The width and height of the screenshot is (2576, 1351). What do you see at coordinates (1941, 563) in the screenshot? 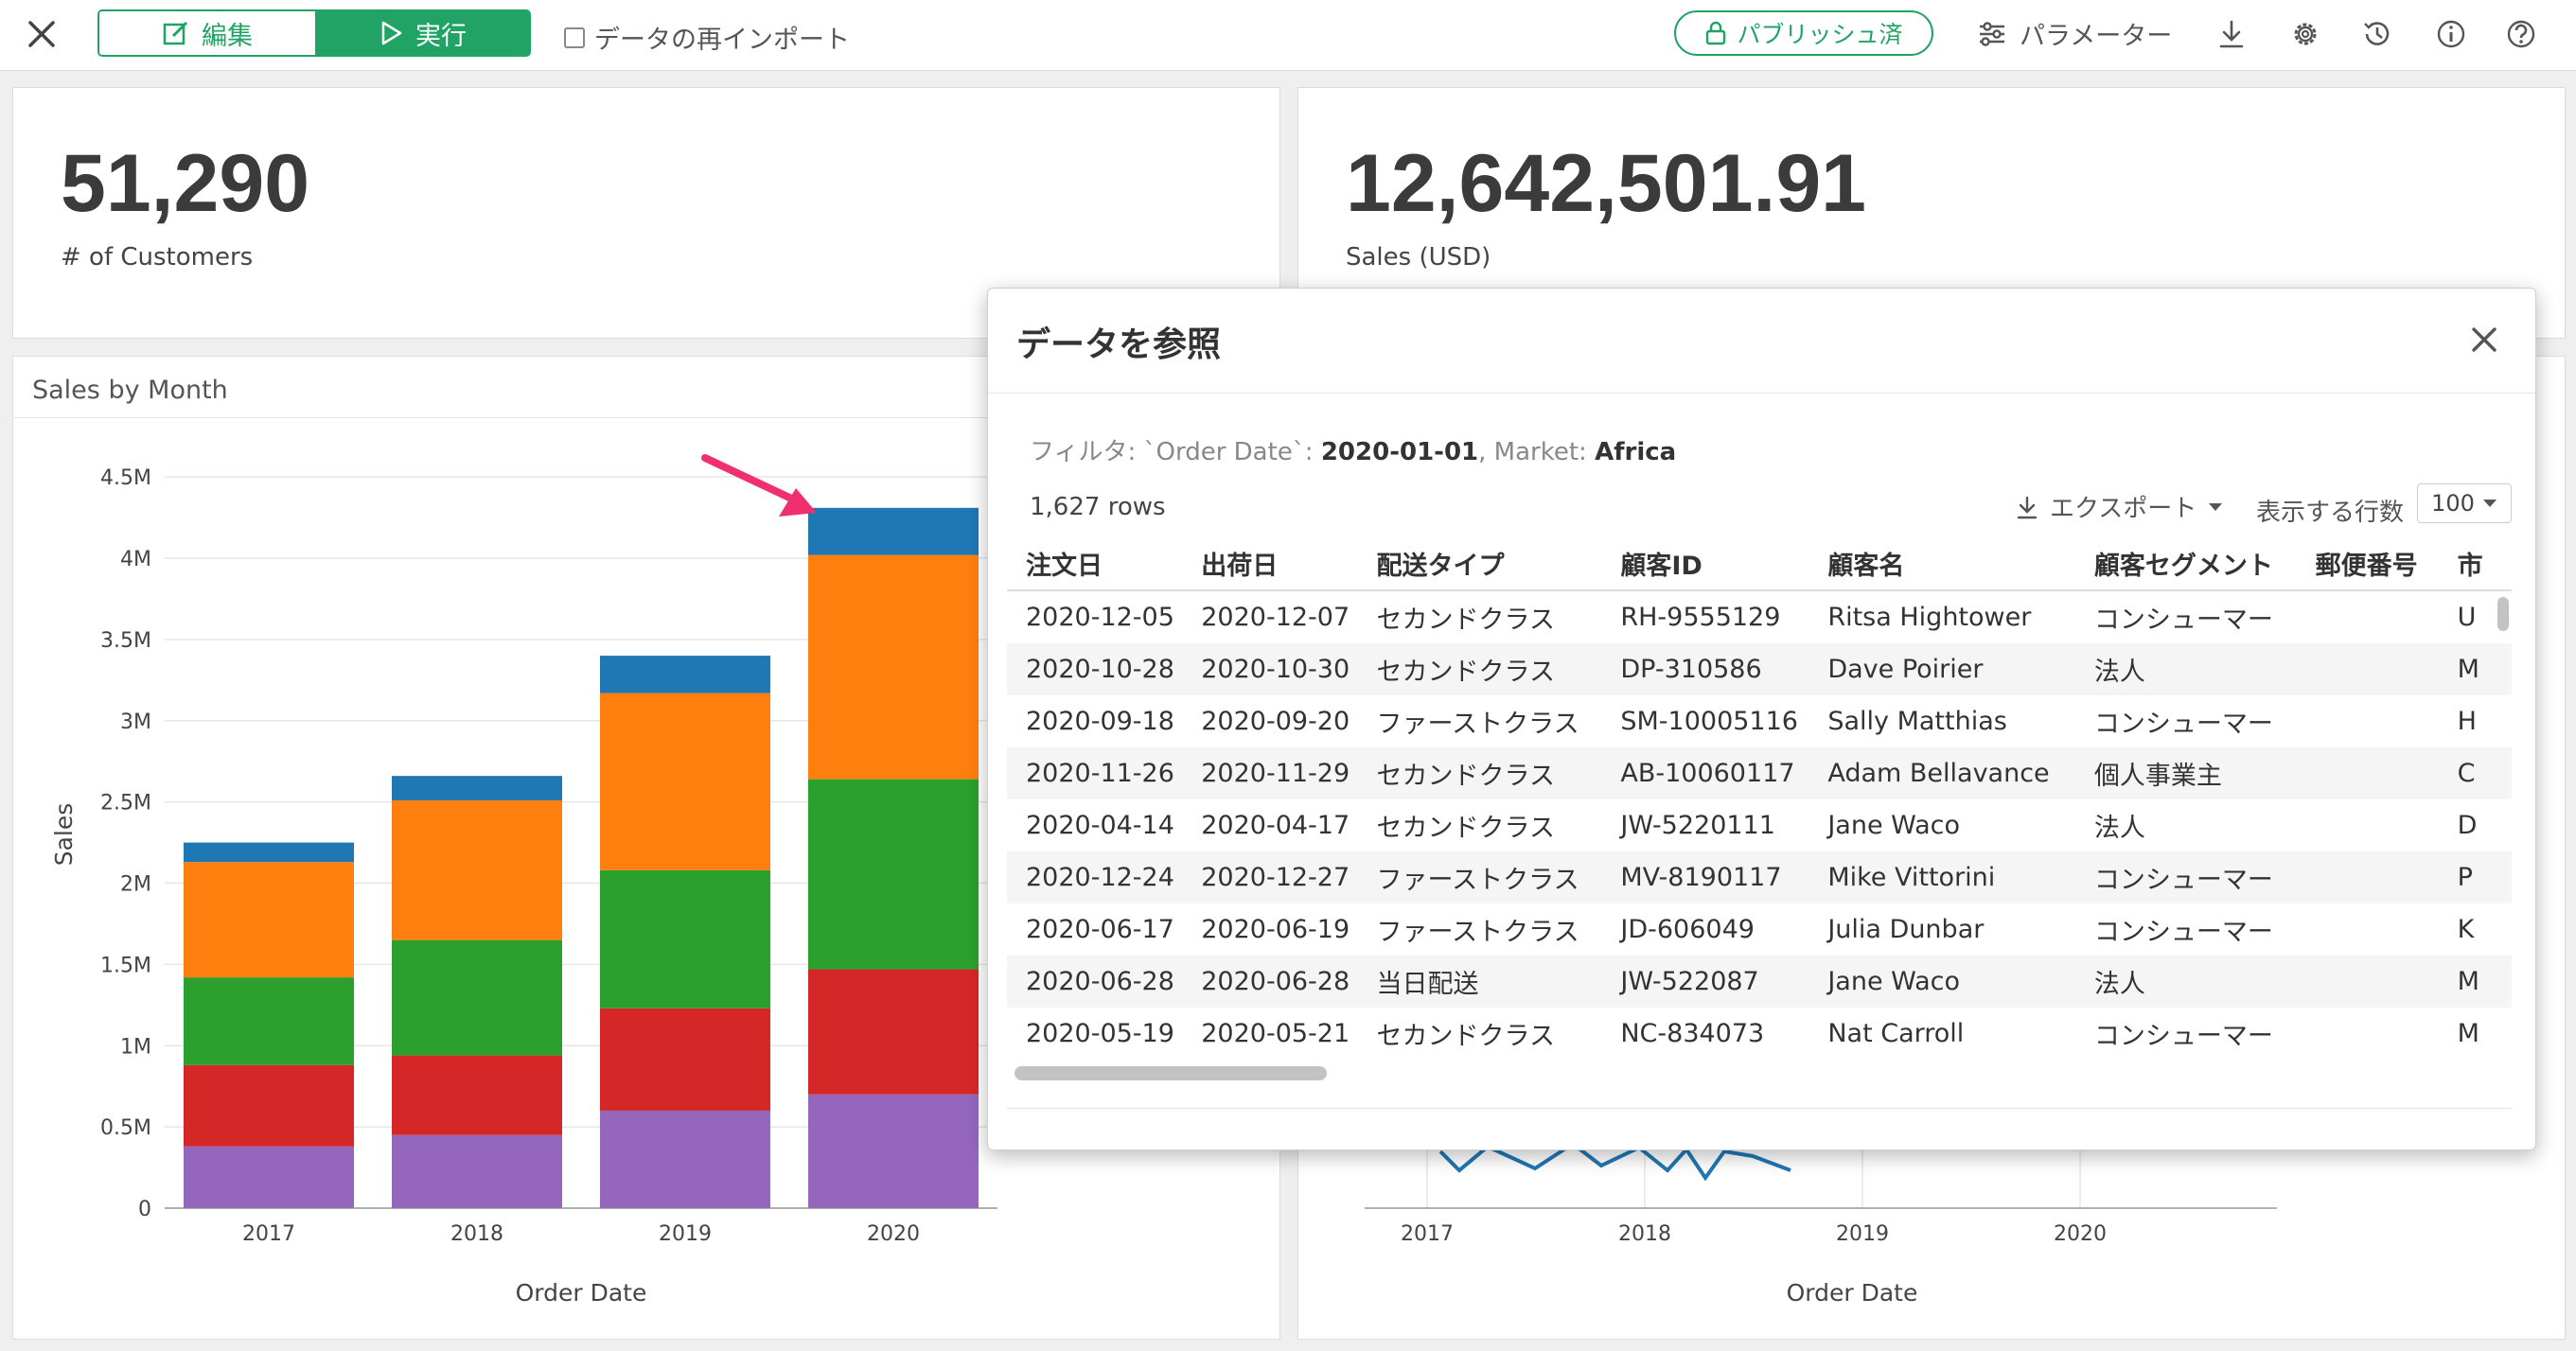
I see `column-header: 顧客名` at bounding box center [1941, 563].